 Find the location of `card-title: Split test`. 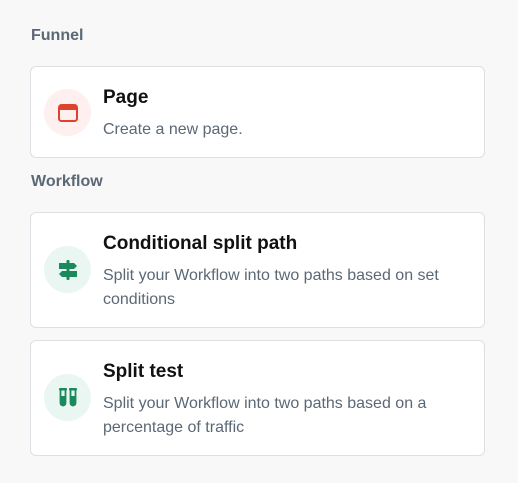

card-title: Split test is located at coordinates (143, 371).